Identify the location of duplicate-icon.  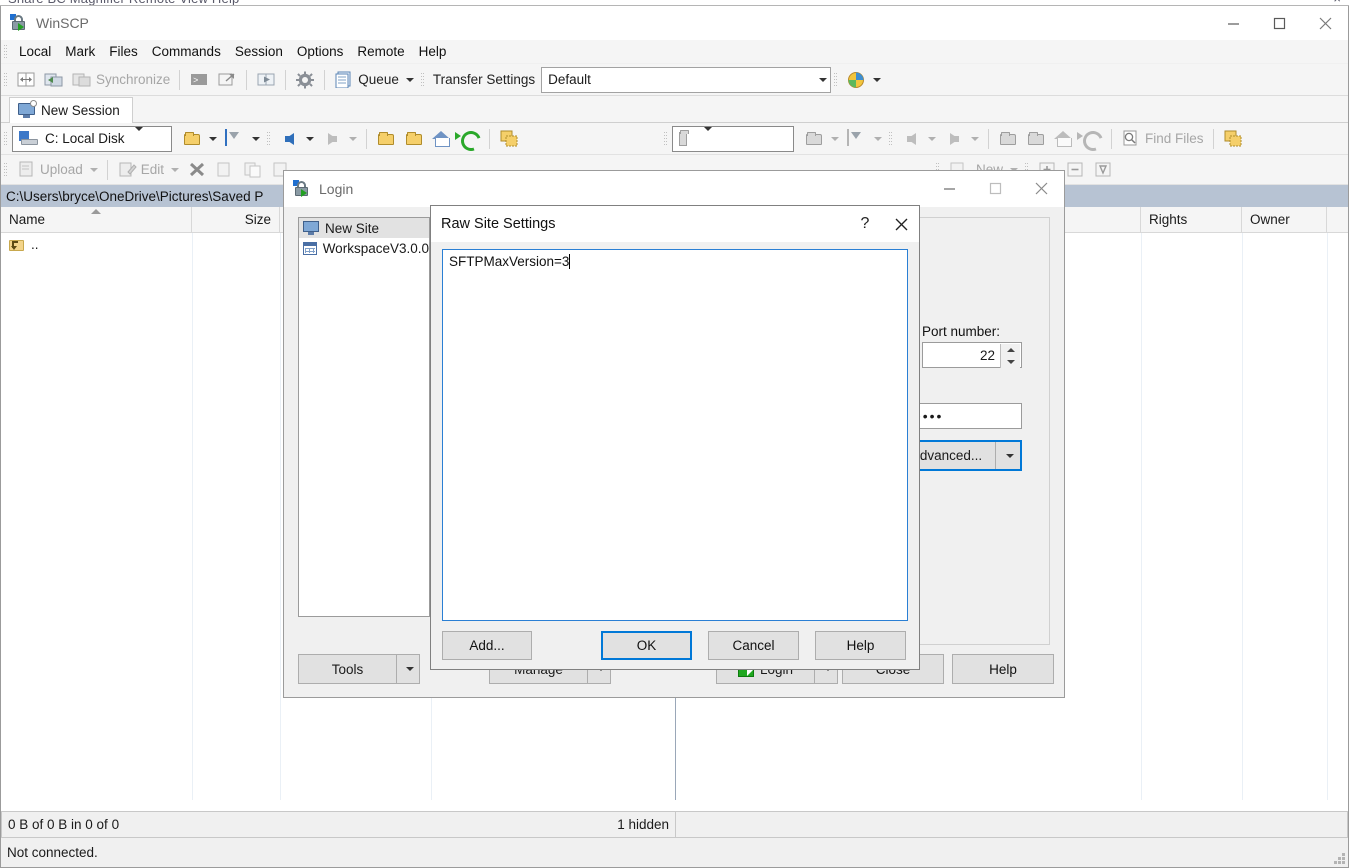
(253, 170).